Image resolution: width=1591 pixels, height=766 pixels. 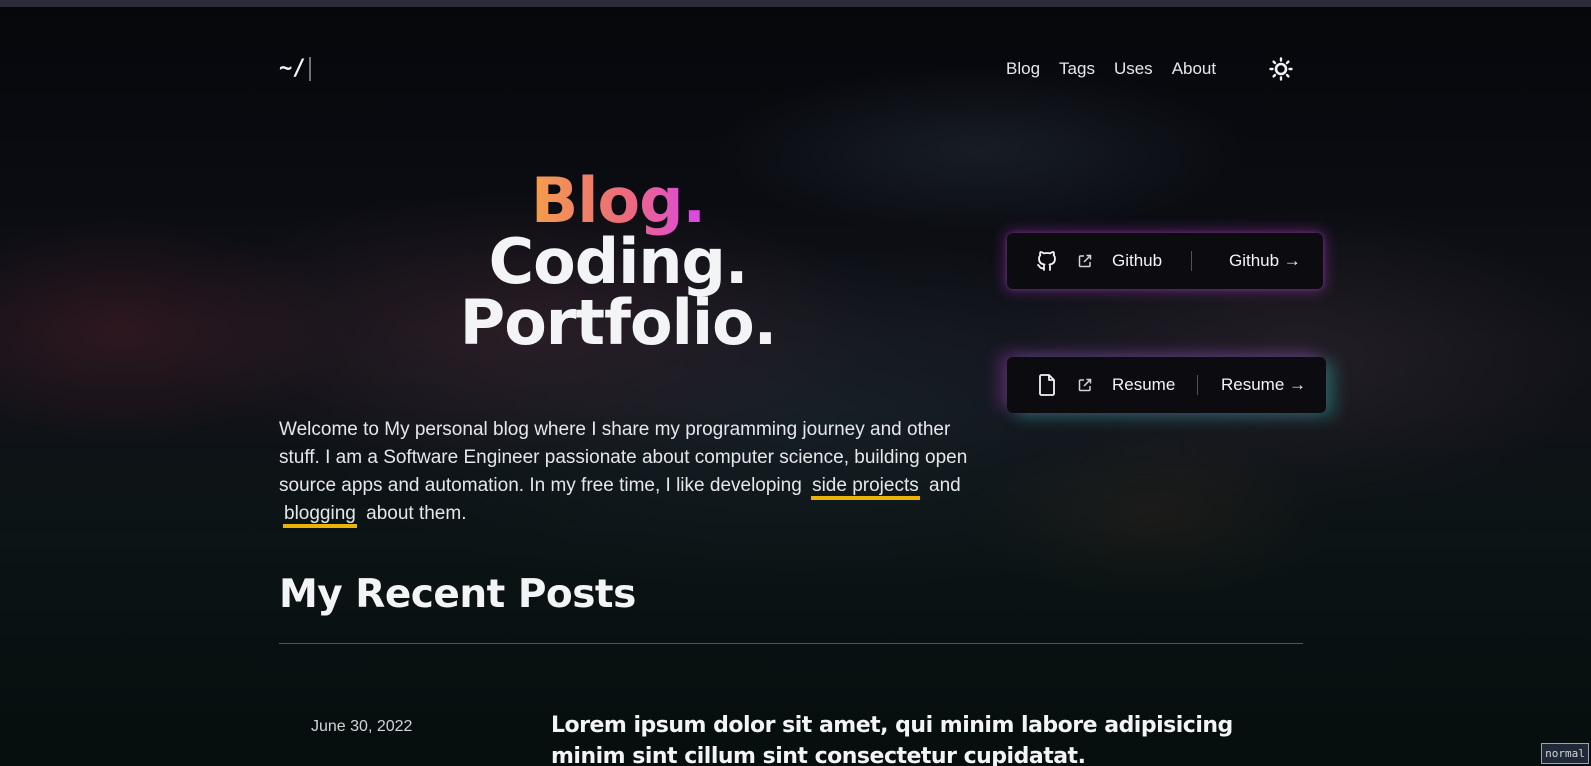 What do you see at coordinates (865, 487) in the screenshot?
I see `side-projects-link: side projects` at bounding box center [865, 487].